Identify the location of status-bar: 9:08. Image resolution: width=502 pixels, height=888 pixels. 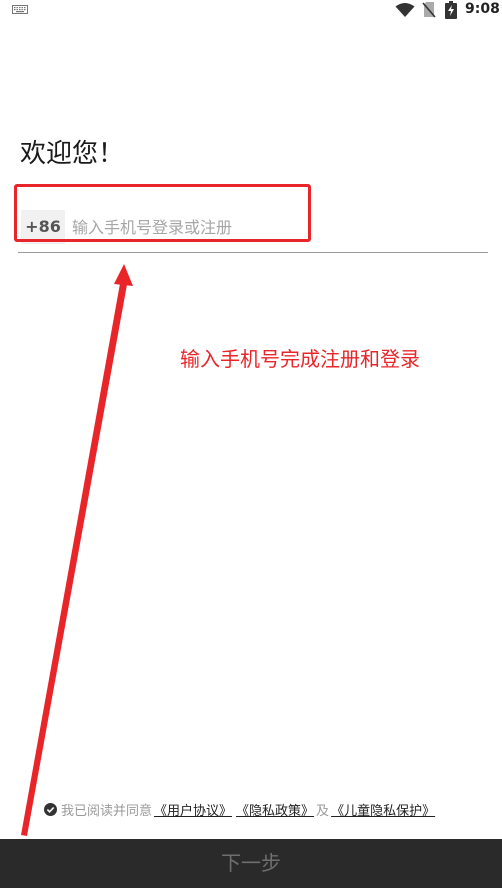
(251, 10).